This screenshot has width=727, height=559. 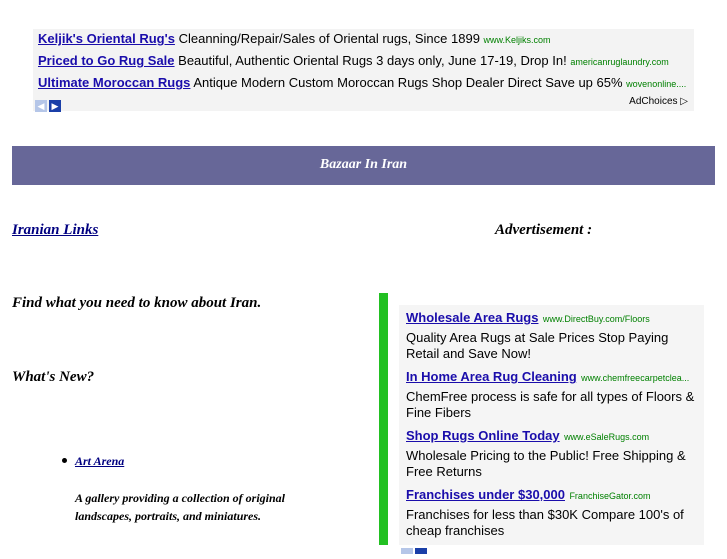 What do you see at coordinates (383, 419) in the screenshot?
I see `ad-accent-bar` at bounding box center [383, 419].